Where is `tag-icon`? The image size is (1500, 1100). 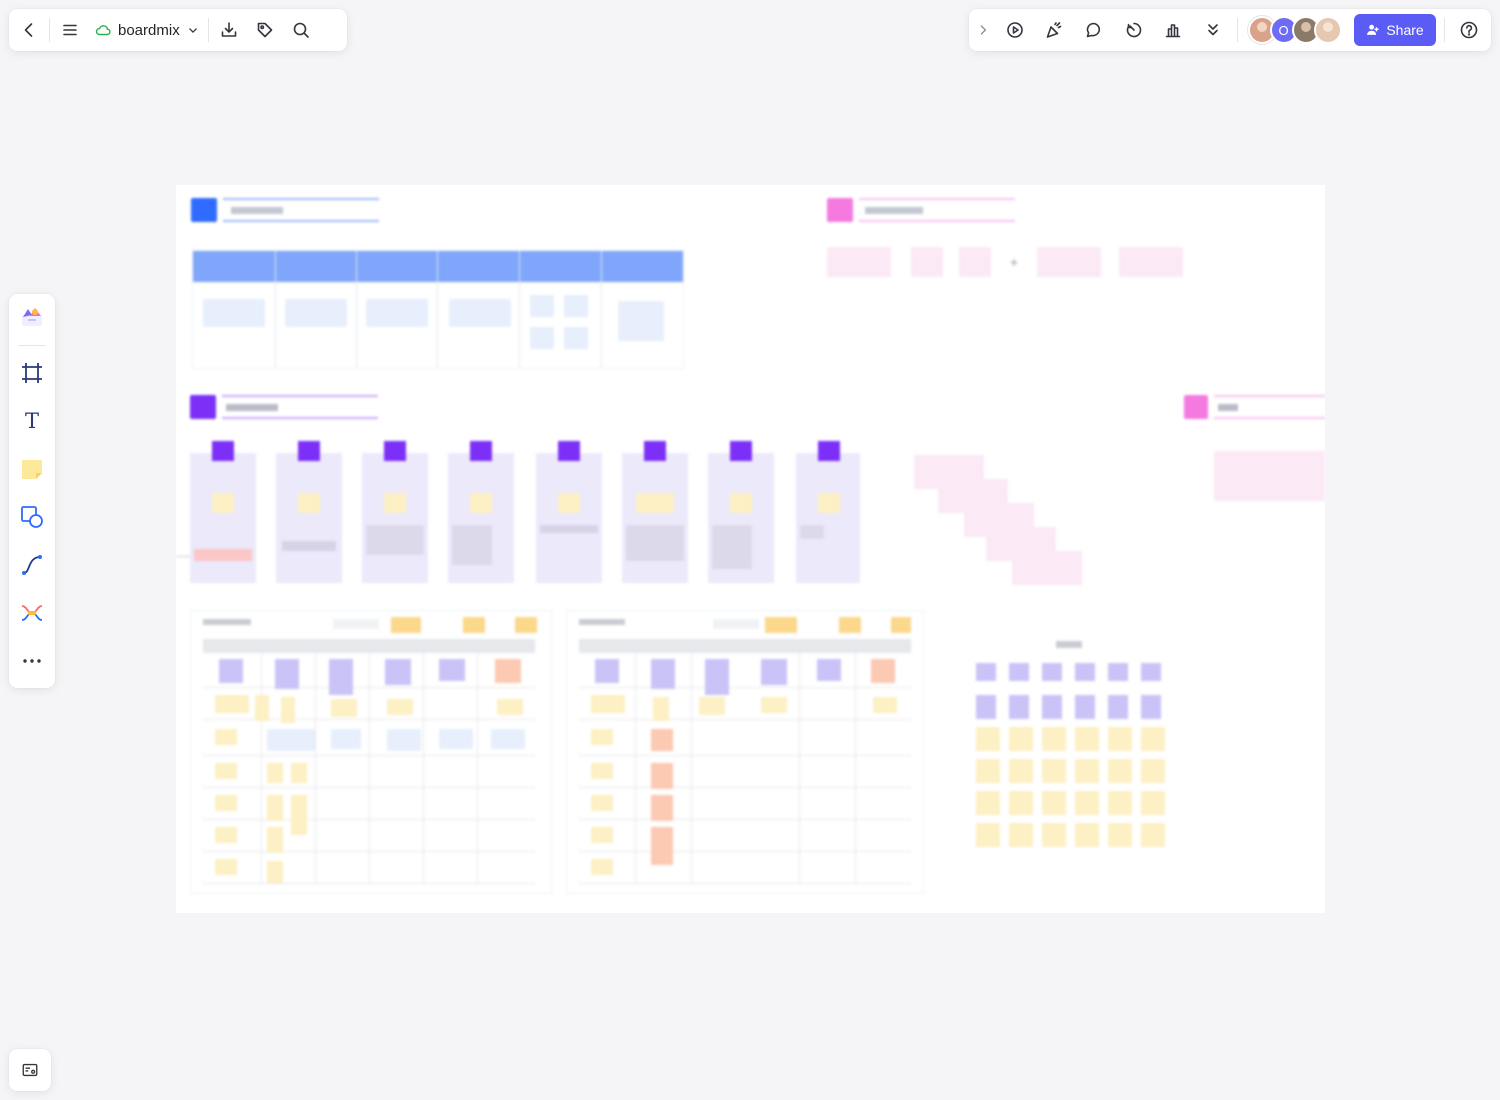 tag-icon is located at coordinates (265, 30).